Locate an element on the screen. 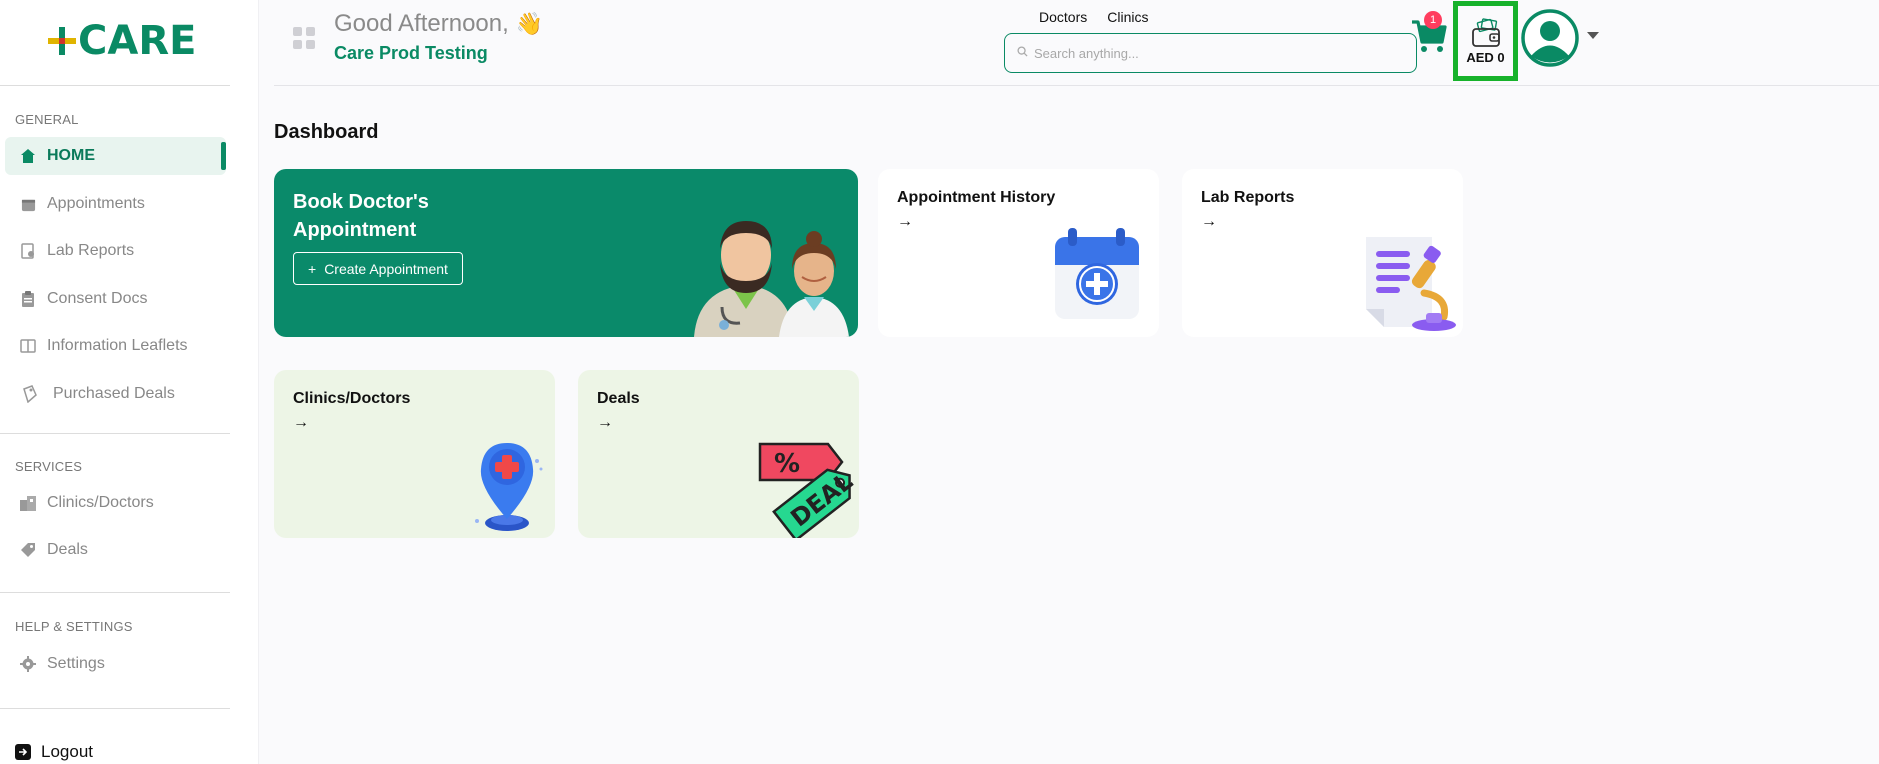 The height and width of the screenshot is (764, 1879). greeting-text: Good Afternoon, is located at coordinates (421, 23).